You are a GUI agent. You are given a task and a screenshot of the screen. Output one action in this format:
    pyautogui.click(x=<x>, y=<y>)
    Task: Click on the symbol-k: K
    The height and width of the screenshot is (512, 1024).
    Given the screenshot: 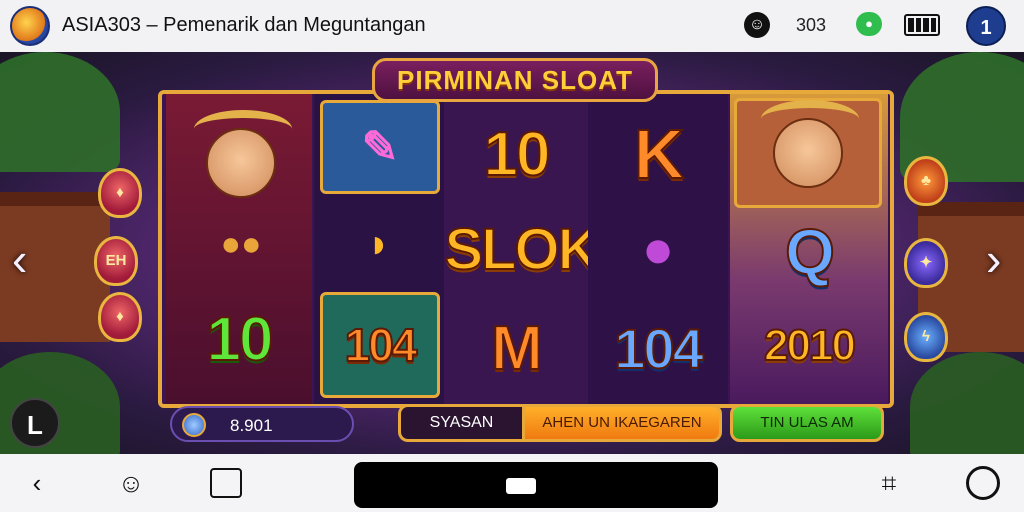 What is the action you would take?
    pyautogui.click(x=659, y=154)
    